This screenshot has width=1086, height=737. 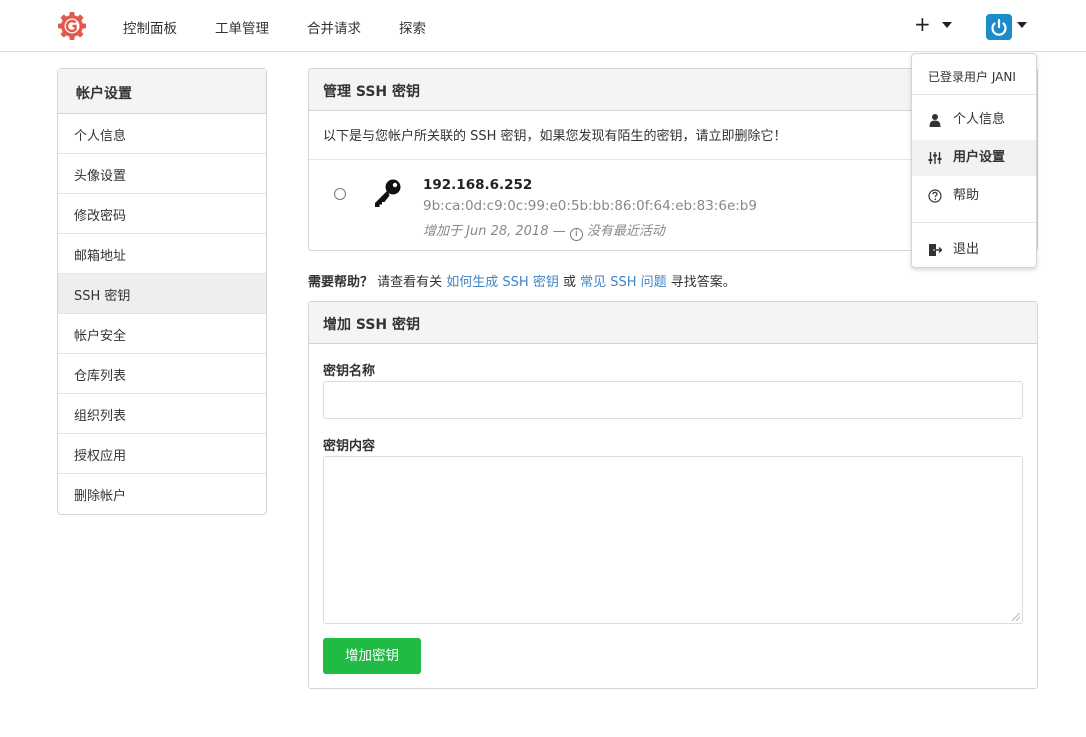 What do you see at coordinates (340, 194) in the screenshot?
I see `key-status-radio` at bounding box center [340, 194].